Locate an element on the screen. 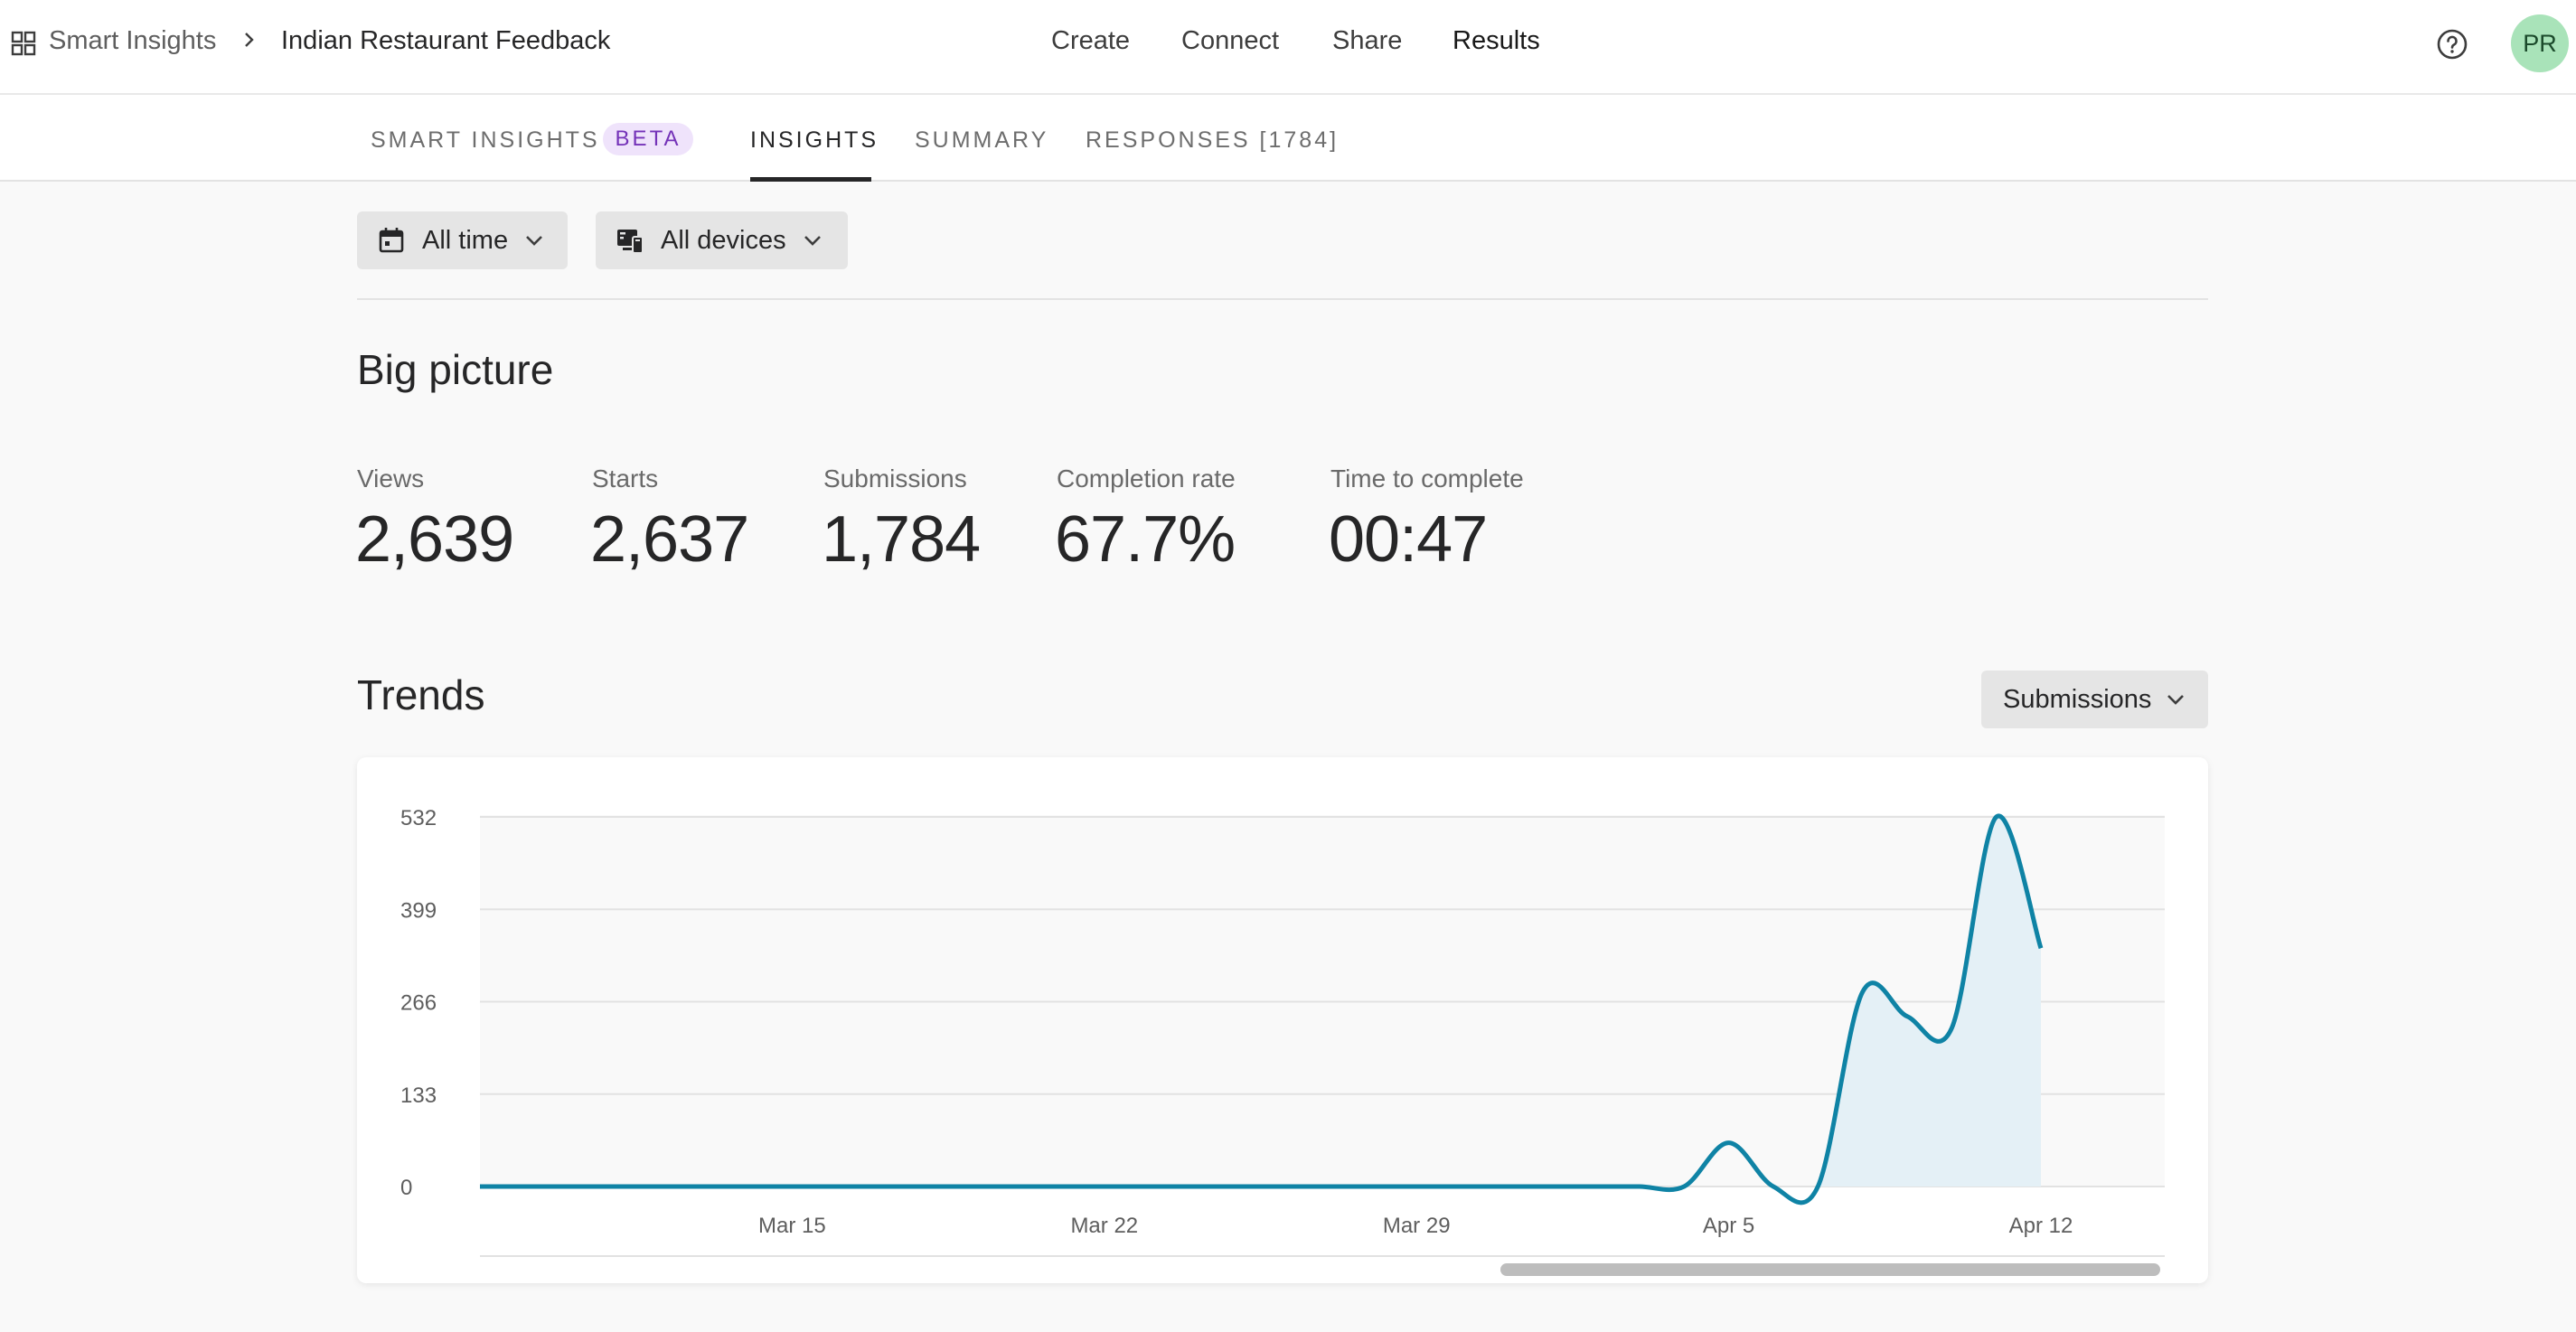 This screenshot has width=2576, height=1332. date-filter-label: All time is located at coordinates (465, 240).